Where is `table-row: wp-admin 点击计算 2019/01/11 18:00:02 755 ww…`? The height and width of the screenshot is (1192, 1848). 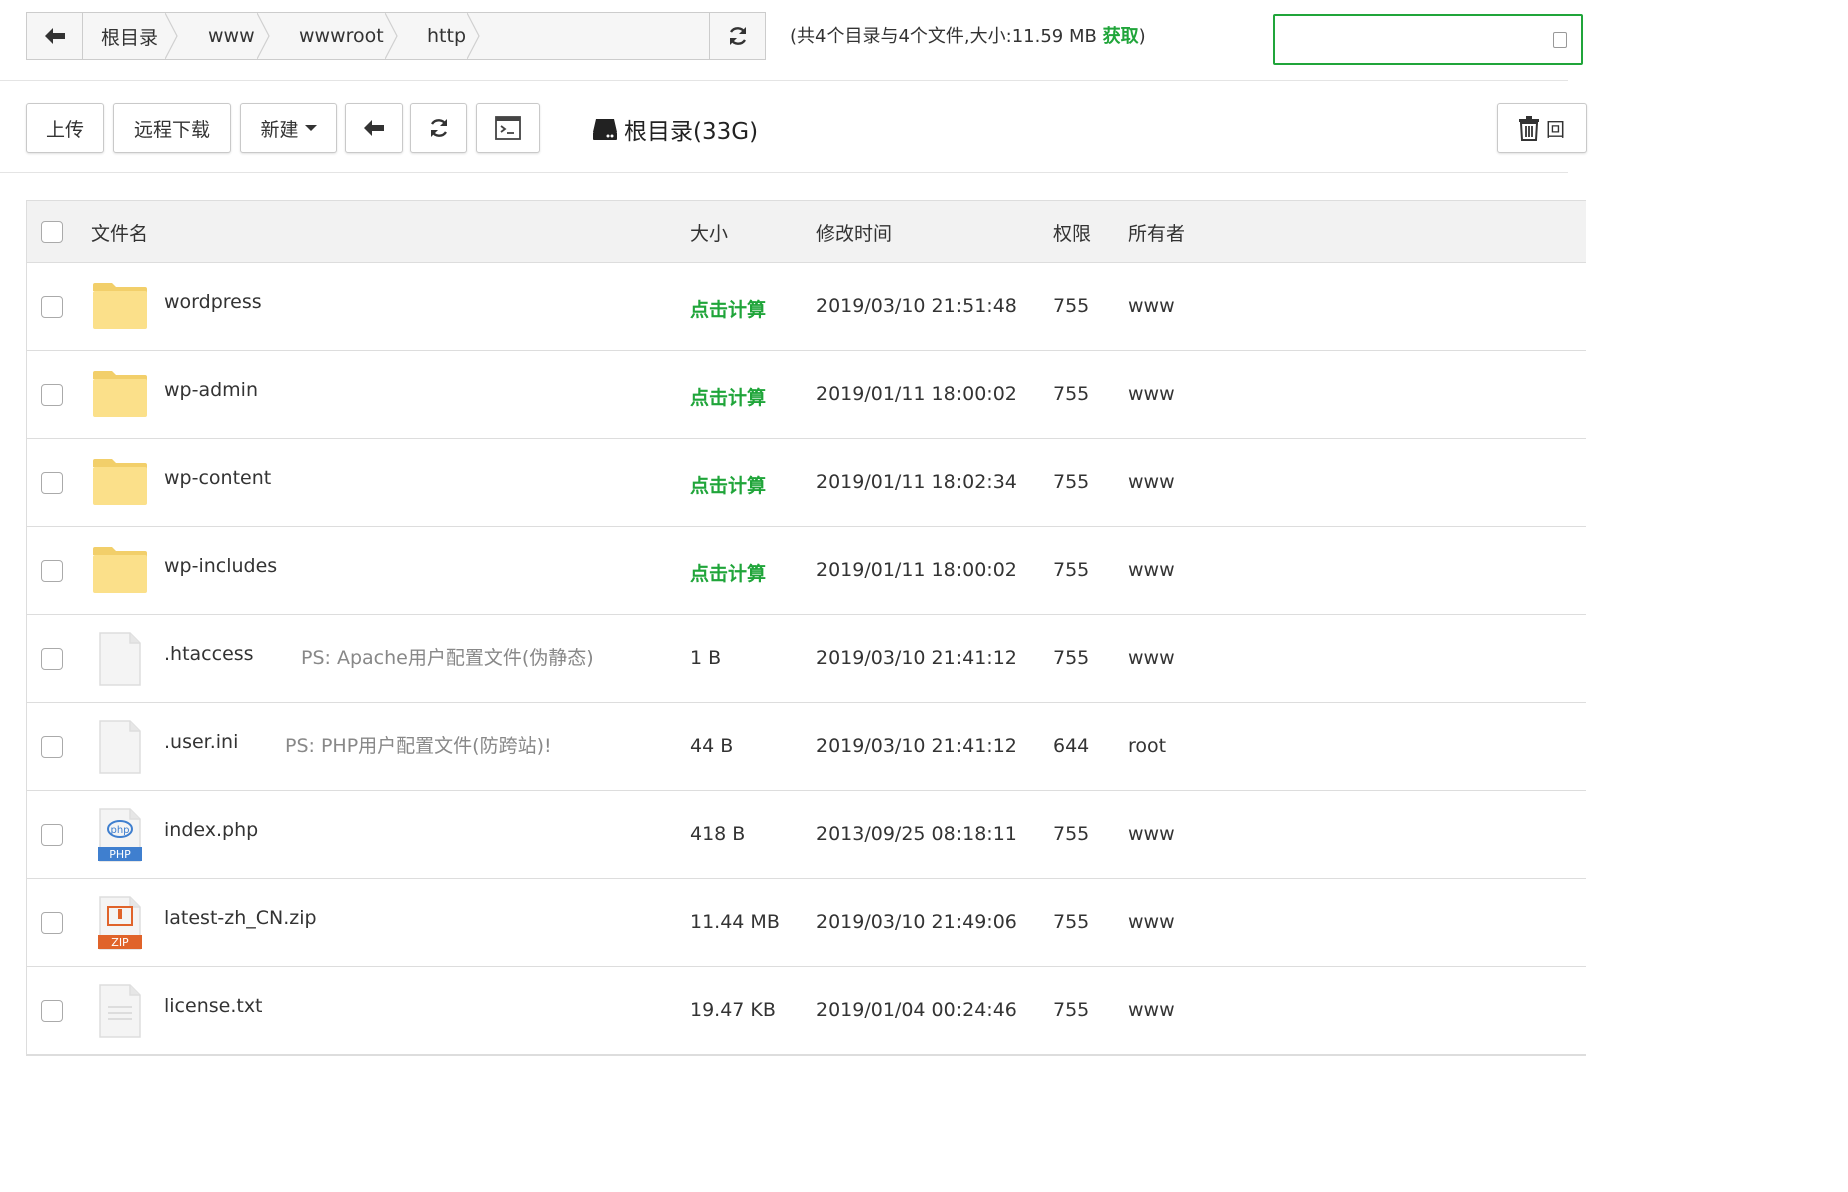 table-row: wp-admin 点击计算 2019/01/11 18:00:02 755 ww… is located at coordinates (806, 395).